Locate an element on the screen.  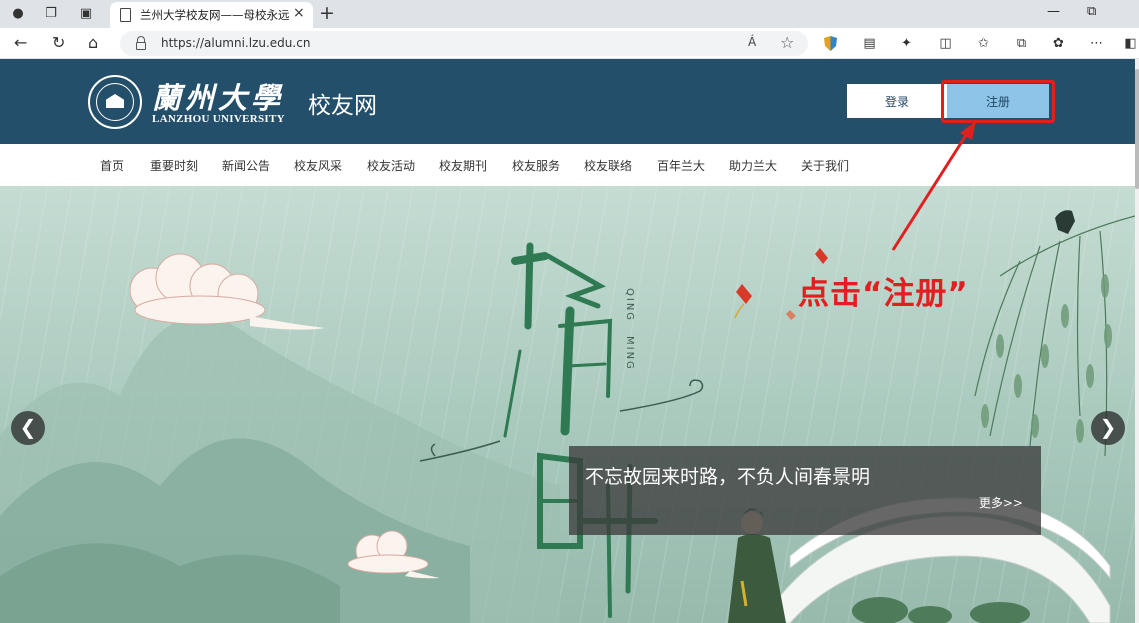
annotation-arrow is located at coordinates (933, 186).